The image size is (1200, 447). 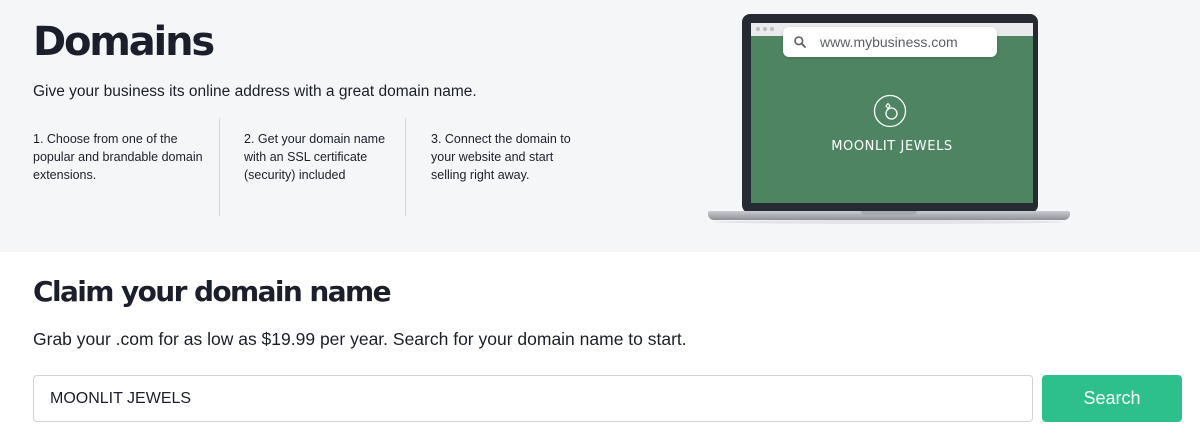 I want to click on search-button: Search, so click(x=1112, y=398).